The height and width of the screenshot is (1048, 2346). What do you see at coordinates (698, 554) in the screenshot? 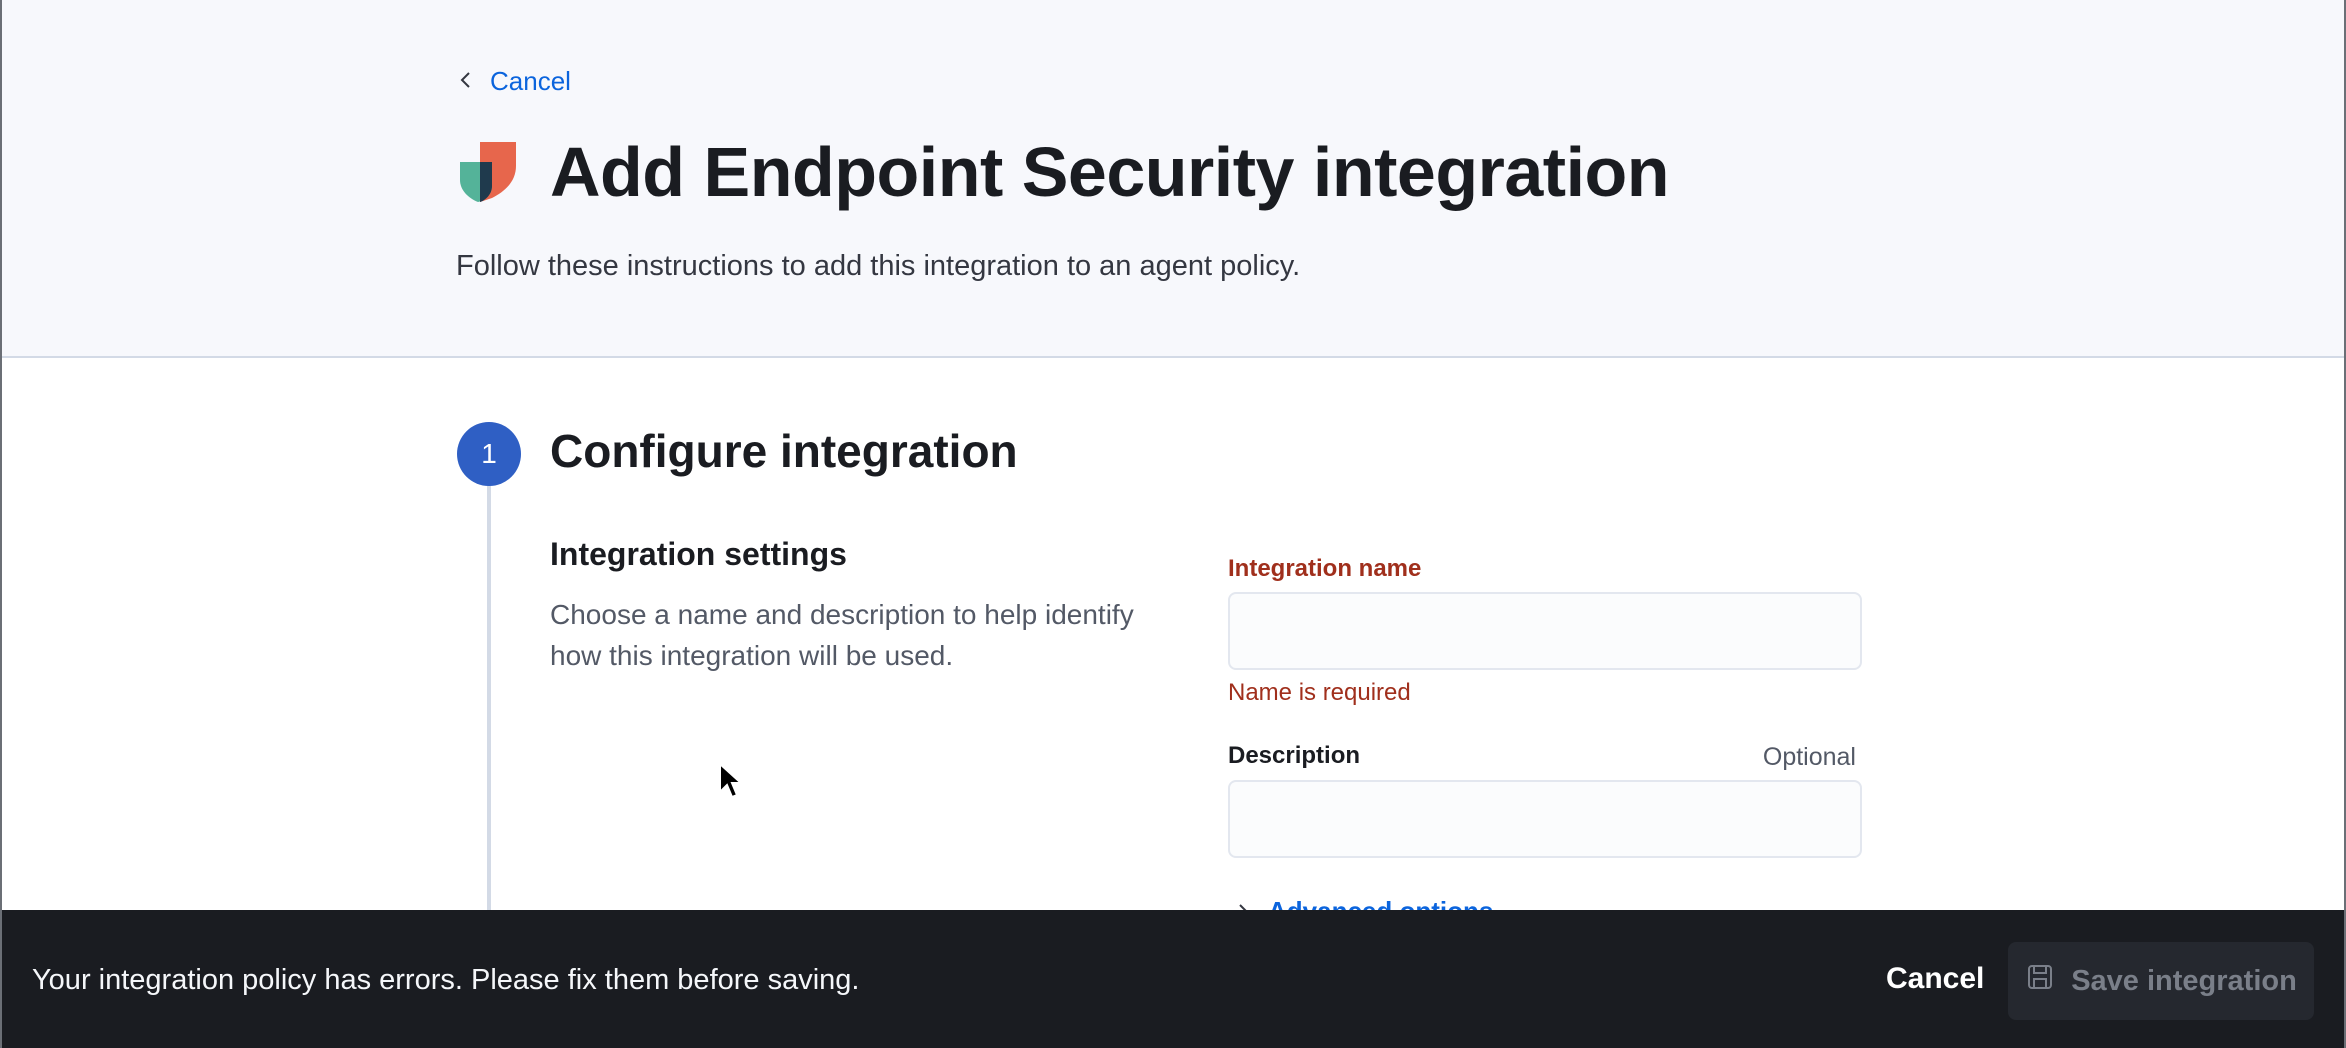
I see `settings-section-title: Integration settings` at bounding box center [698, 554].